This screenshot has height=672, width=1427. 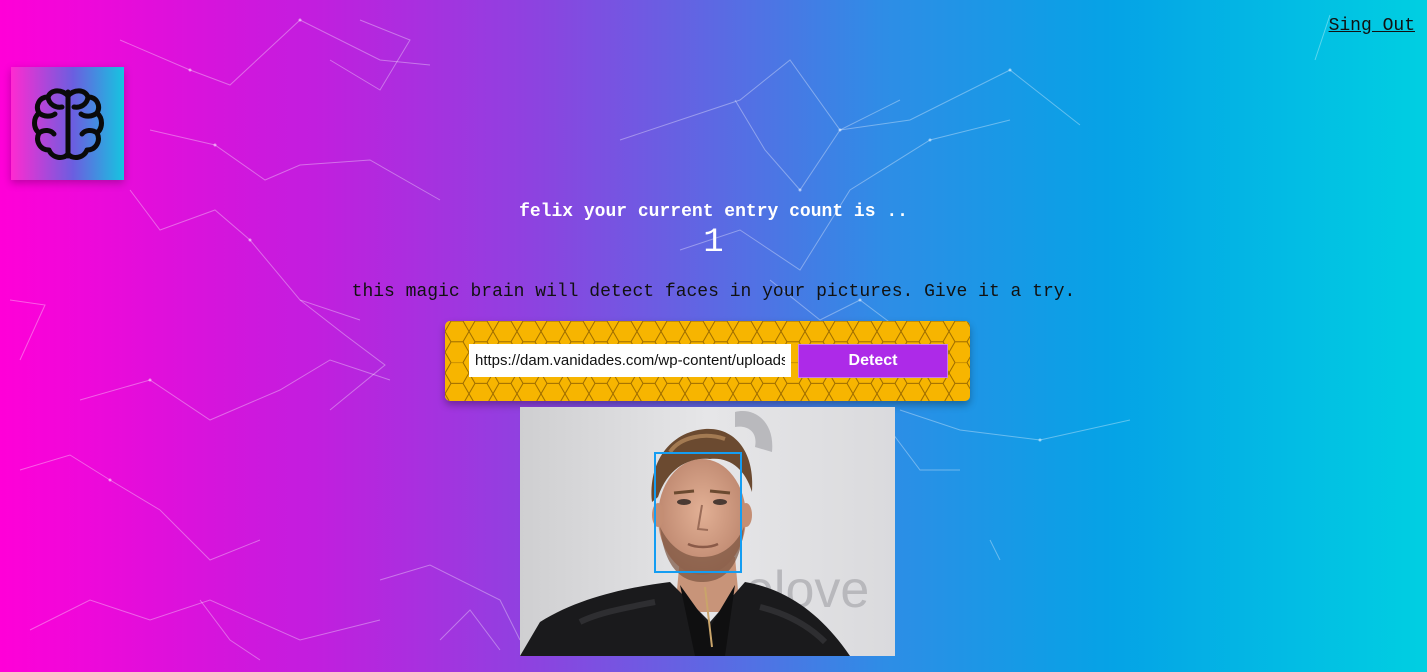 I want to click on logo-card, so click(x=67, y=123).